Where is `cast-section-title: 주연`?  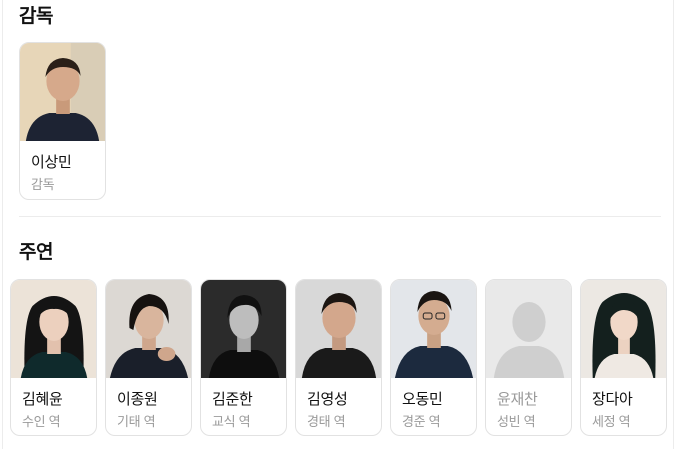 cast-section-title: 주연 is located at coordinates (36, 252).